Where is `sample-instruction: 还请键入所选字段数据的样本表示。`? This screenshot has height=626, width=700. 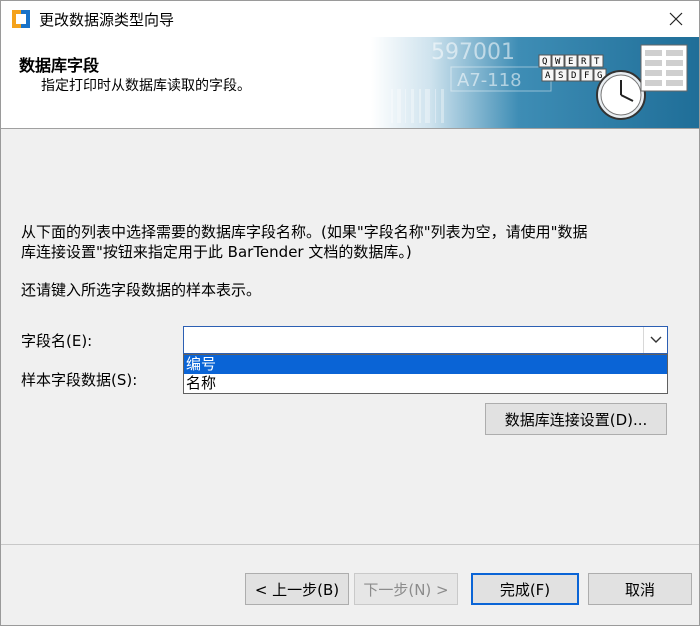
sample-instruction: 还请键入所选字段数据的样本表示。 is located at coordinates (141, 290).